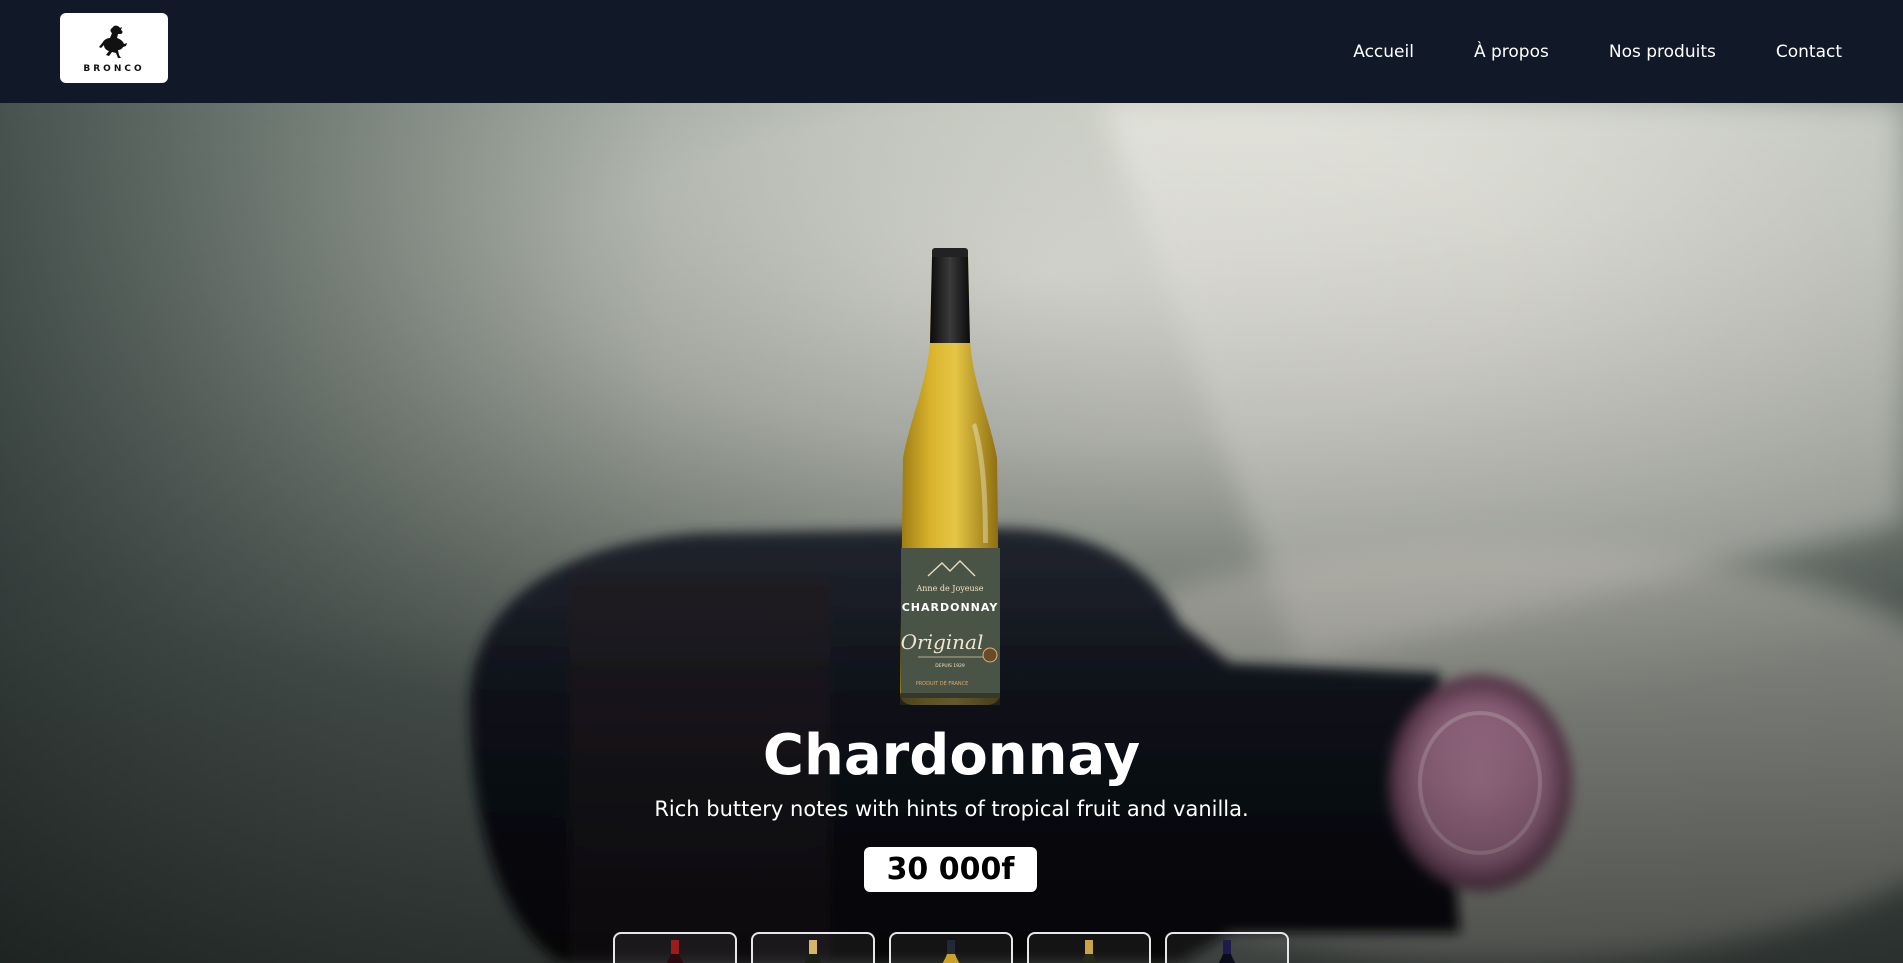  I want to click on label-script: Original, so click(942, 642).